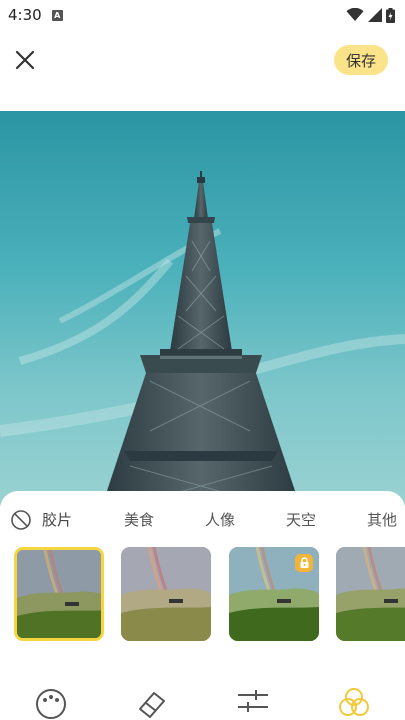  What do you see at coordinates (390, 15) in the screenshot?
I see `battery-icon` at bounding box center [390, 15].